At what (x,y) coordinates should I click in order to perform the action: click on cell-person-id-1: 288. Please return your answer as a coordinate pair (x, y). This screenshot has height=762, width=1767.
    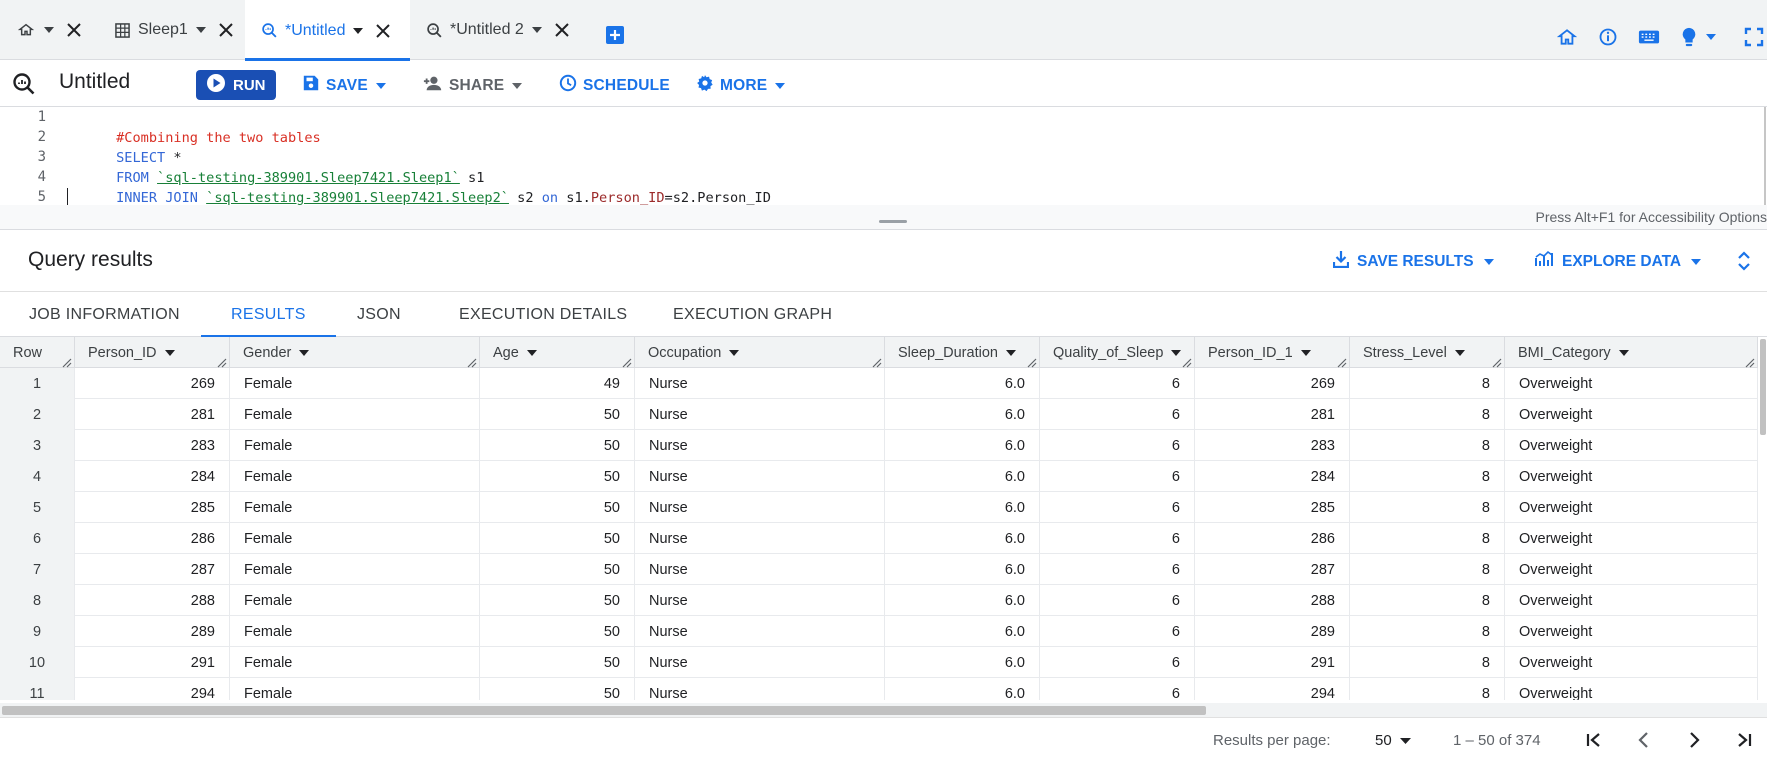
    Looking at the image, I should click on (1272, 600).